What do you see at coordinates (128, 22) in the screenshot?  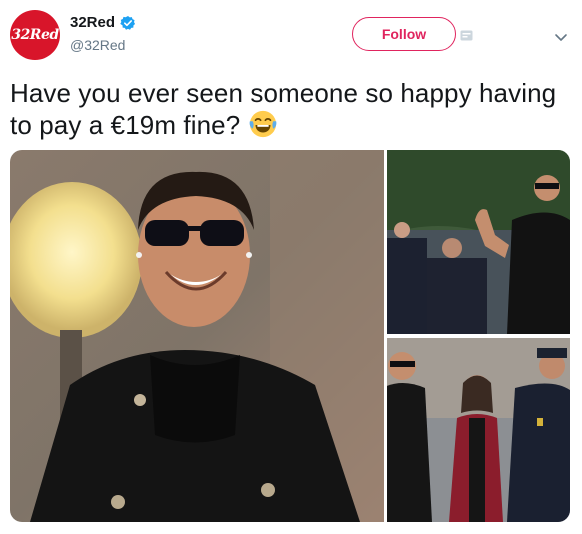 I see `verified-badge-icon` at bounding box center [128, 22].